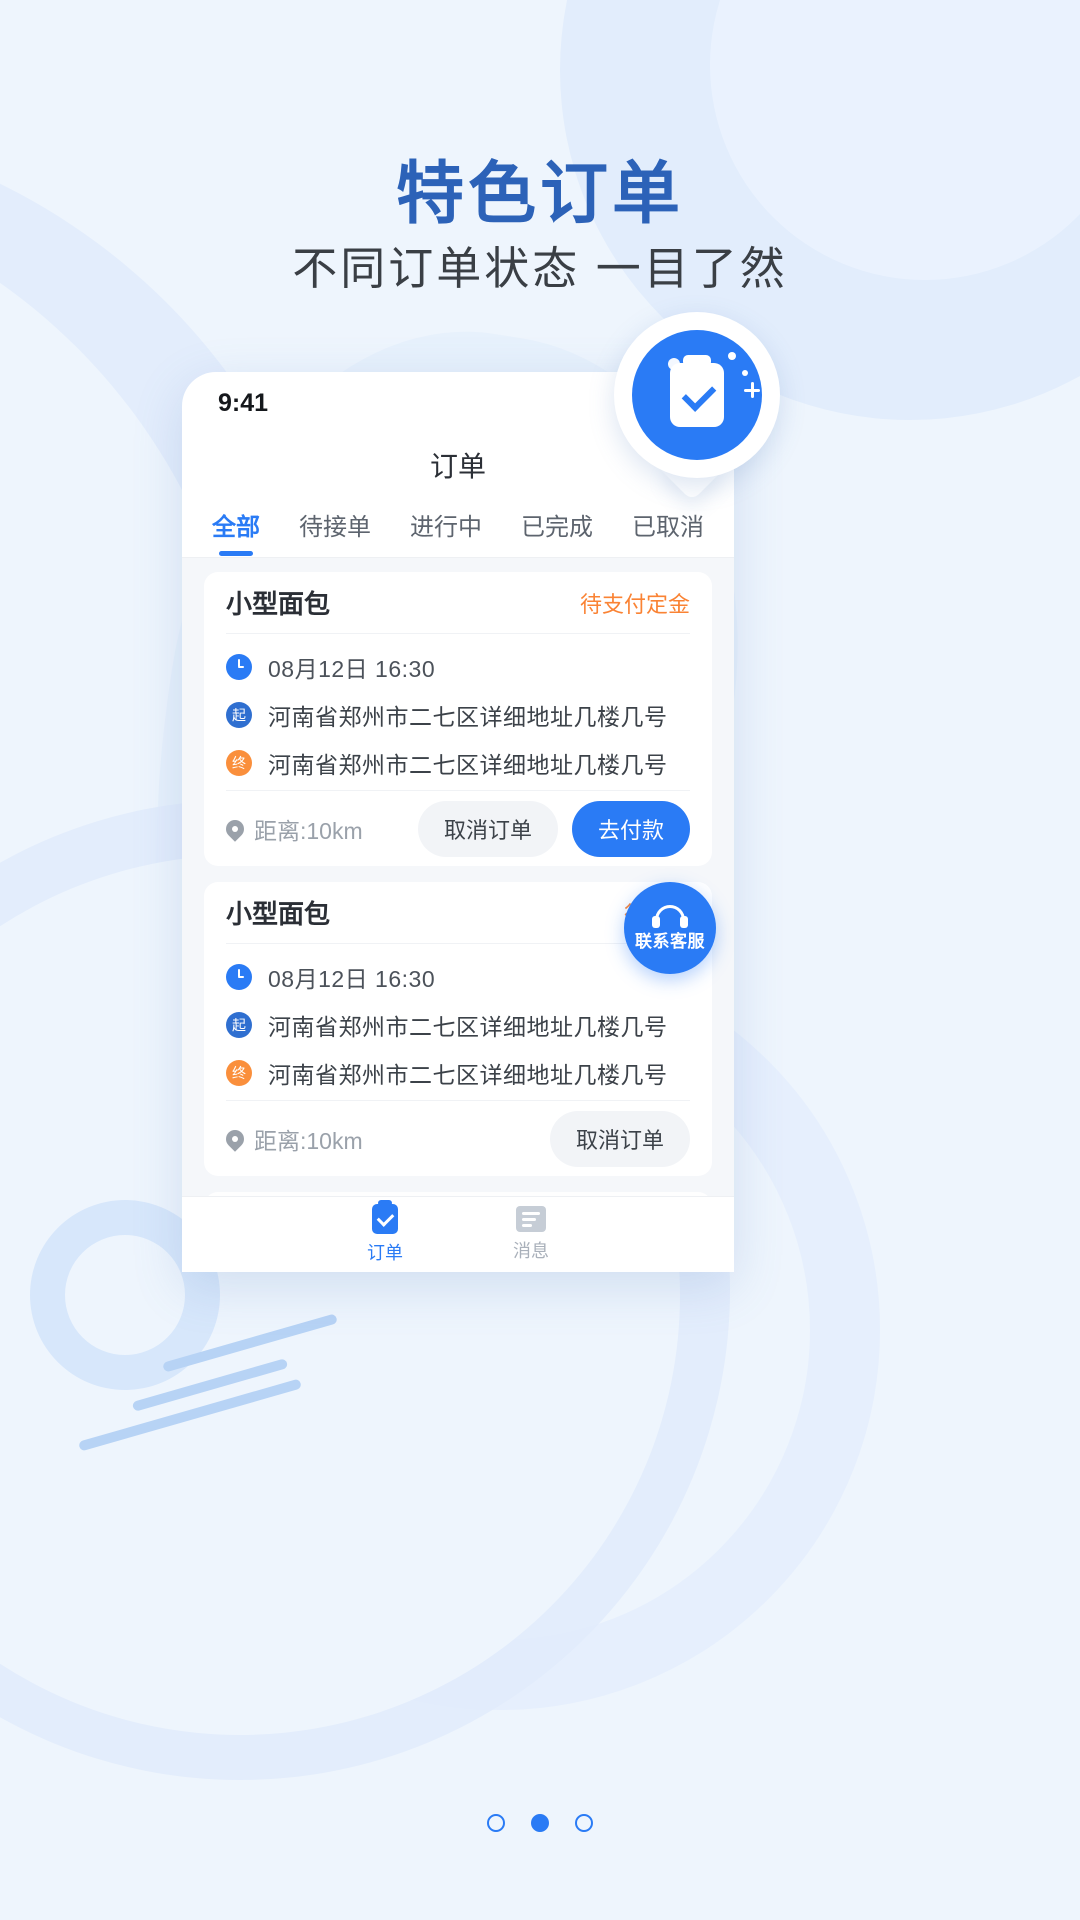  What do you see at coordinates (634, 604) in the screenshot?
I see `order-status-badge: 待支付定金` at bounding box center [634, 604].